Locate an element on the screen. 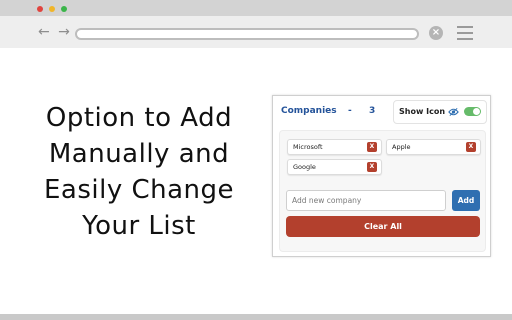  add-company-input: Add new company is located at coordinates (366, 200).